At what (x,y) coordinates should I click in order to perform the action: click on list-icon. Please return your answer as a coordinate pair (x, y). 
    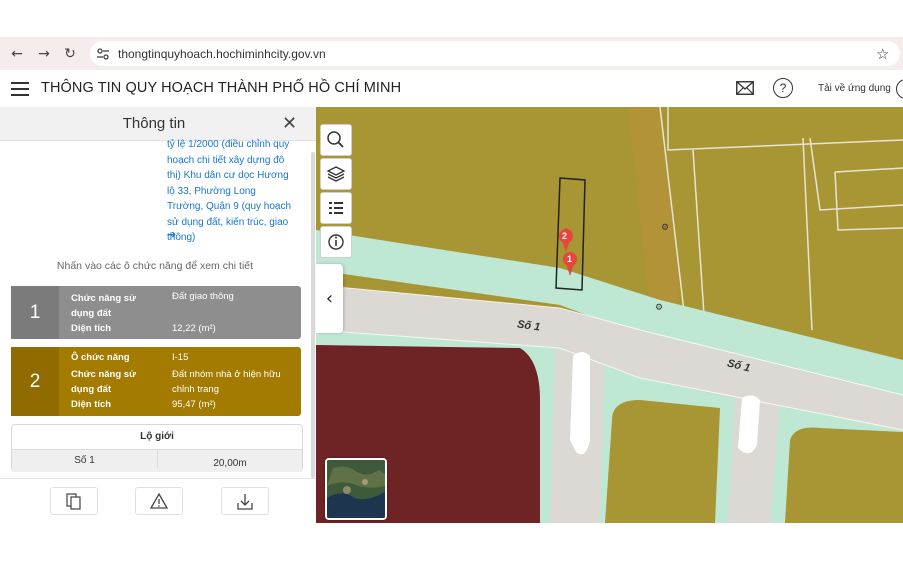
    Looking at the image, I should click on (336, 208).